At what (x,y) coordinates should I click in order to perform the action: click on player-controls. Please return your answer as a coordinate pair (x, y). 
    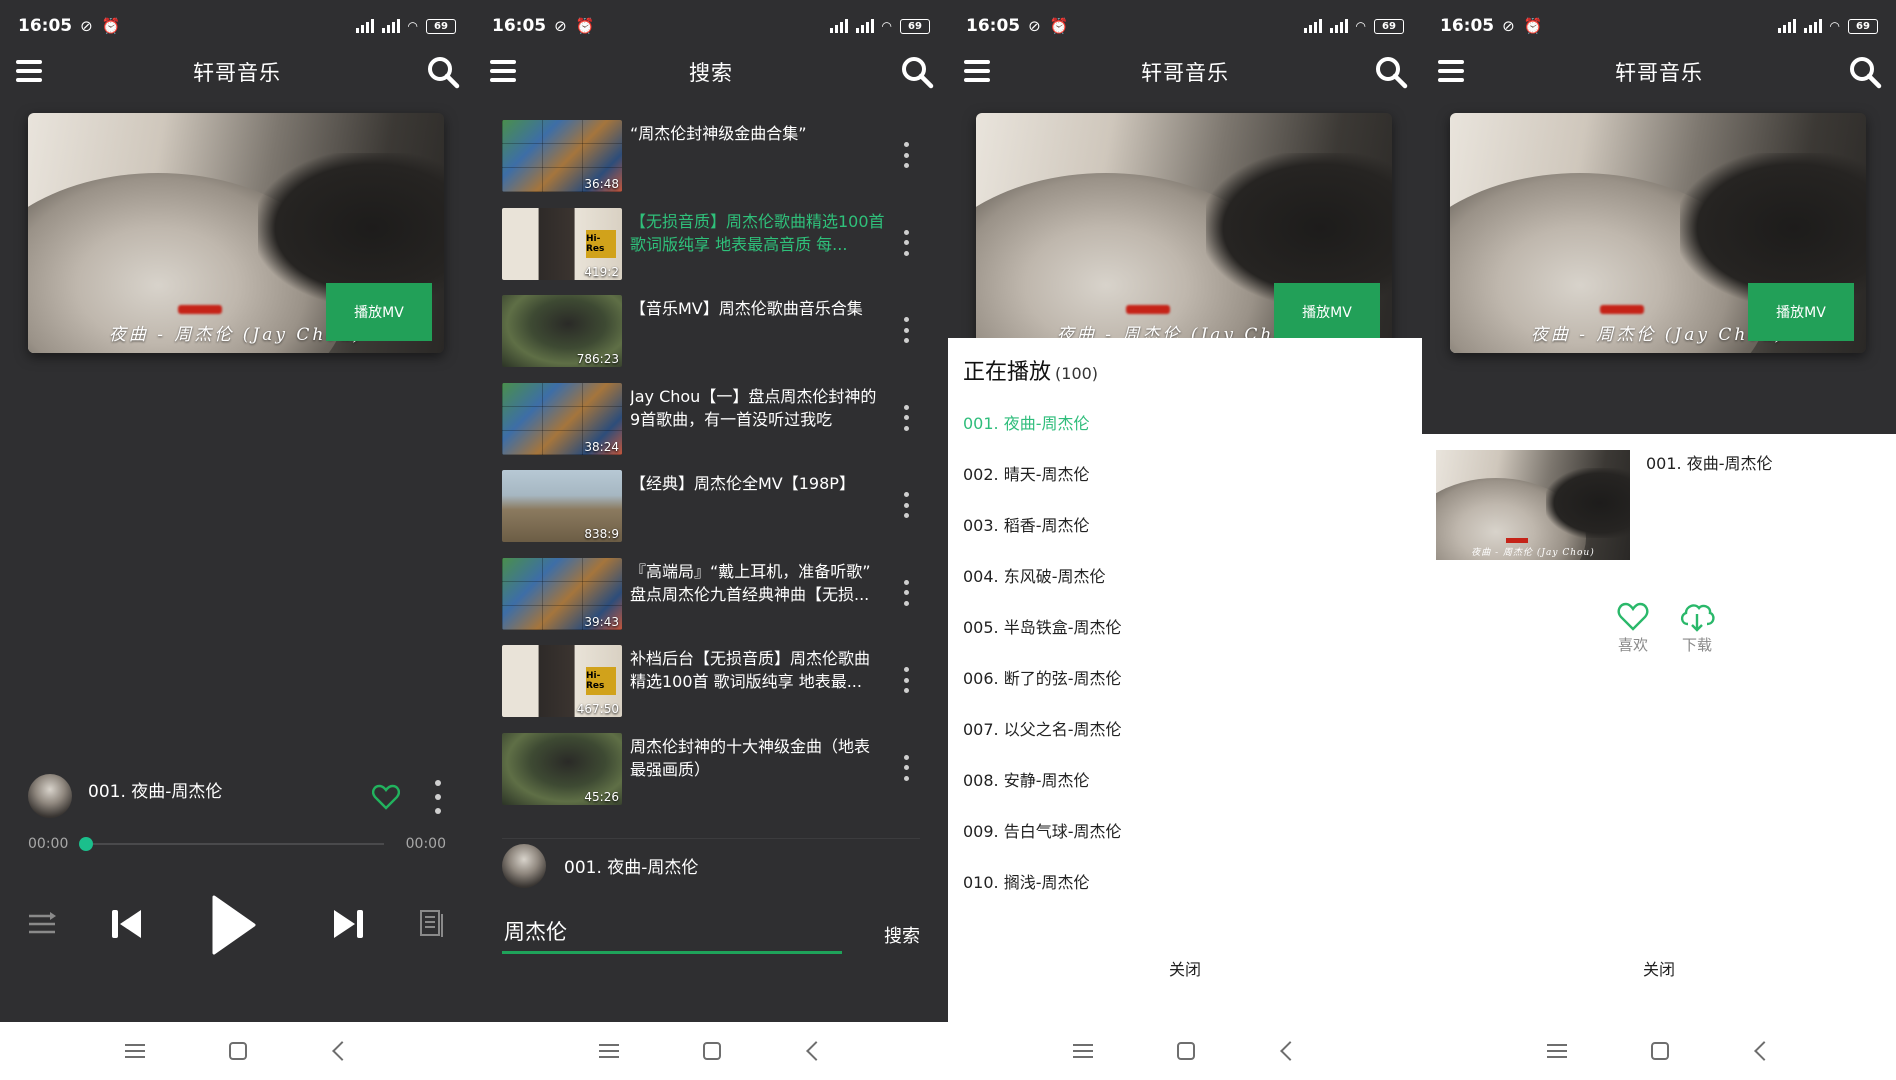
    Looking at the image, I should click on (237, 925).